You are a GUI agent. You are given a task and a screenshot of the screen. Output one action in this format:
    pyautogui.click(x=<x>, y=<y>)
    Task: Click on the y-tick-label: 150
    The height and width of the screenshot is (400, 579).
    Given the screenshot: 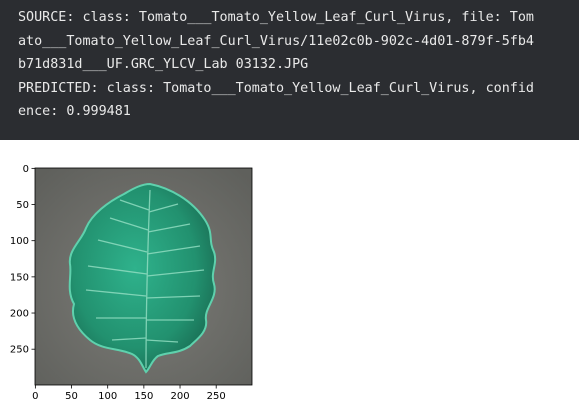 What is the action you would take?
    pyautogui.click(x=19, y=277)
    